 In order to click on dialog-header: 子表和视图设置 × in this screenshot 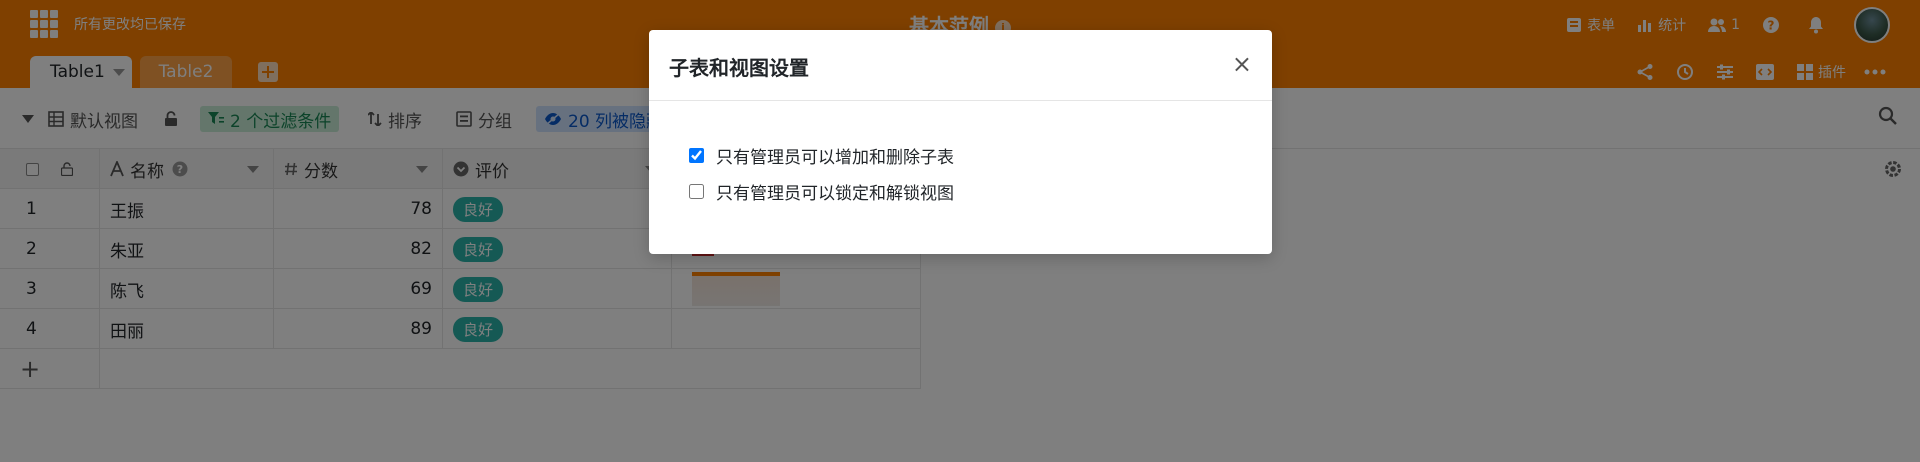, I will do `click(960, 65)`.